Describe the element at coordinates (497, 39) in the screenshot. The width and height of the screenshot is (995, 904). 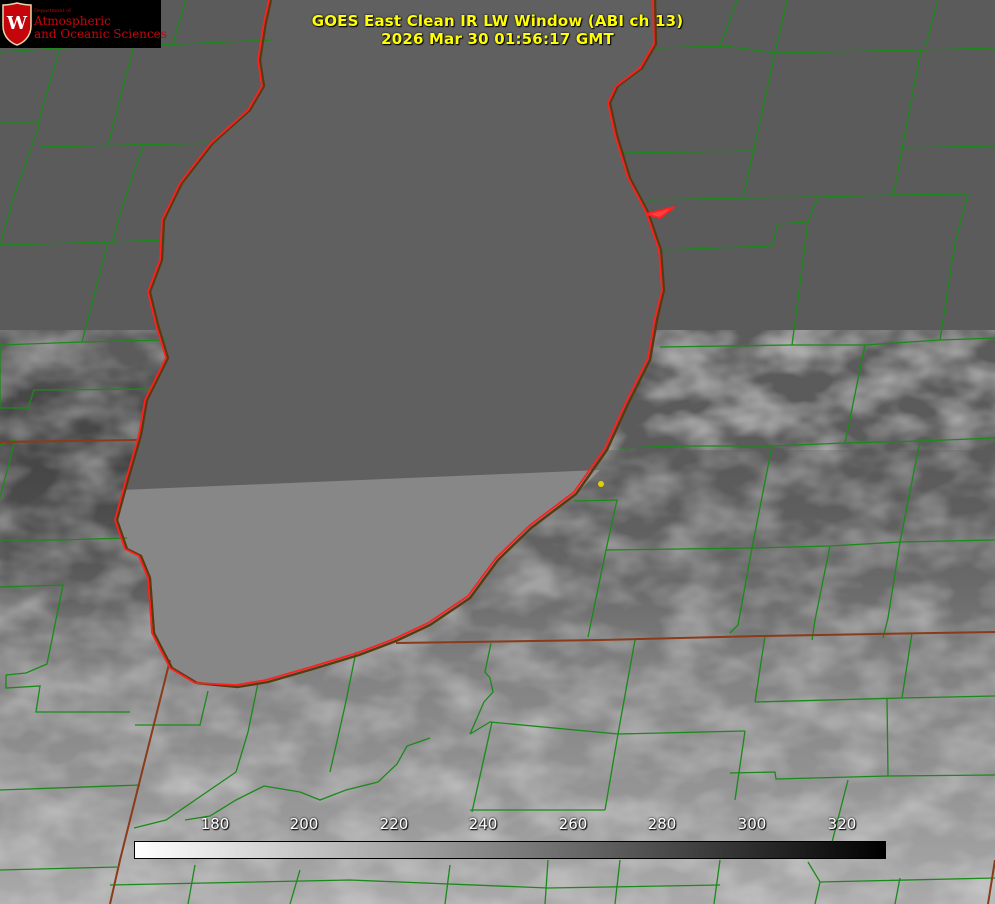
I see `image-timestamp: 2026 Mar 30 01:56:17 GMT` at that location.